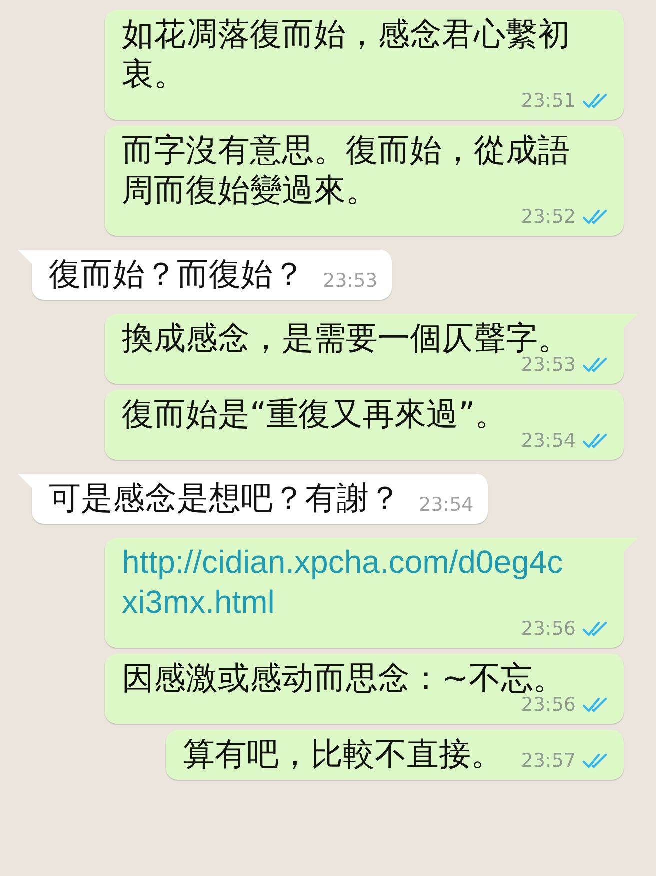 This screenshot has height=876, width=656. Describe the element at coordinates (346, 53) in the screenshot. I see `message-text: 如花凋落復而始，感念君心繫初衷。` at that location.